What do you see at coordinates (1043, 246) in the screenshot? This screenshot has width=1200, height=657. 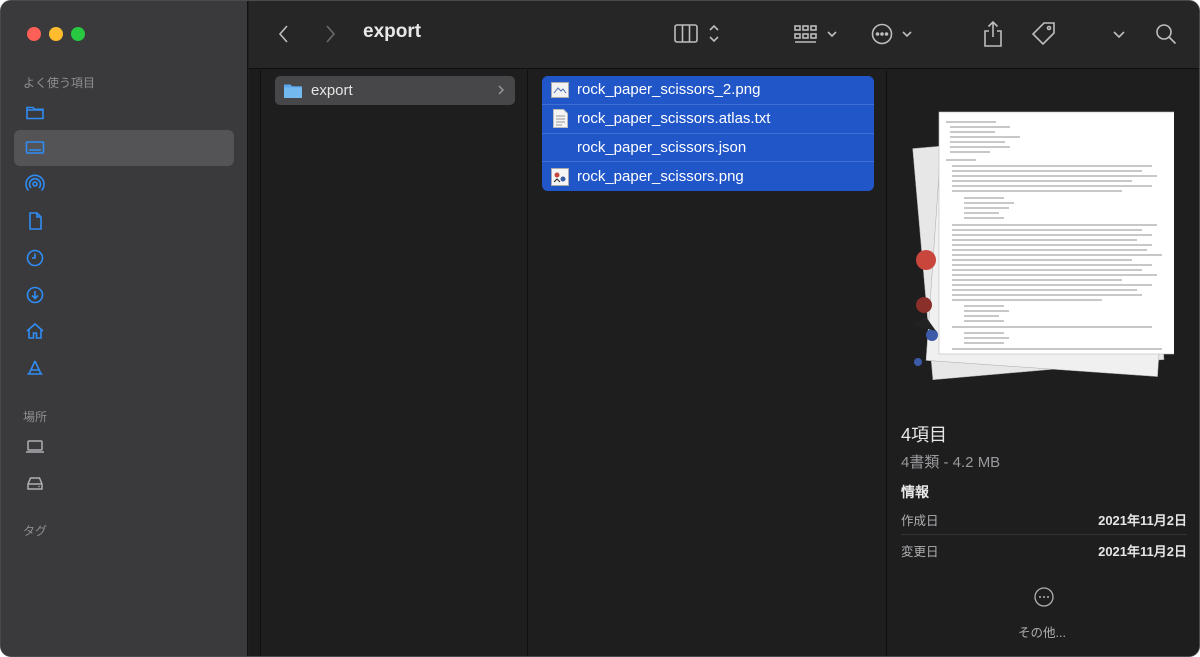 I see `stacked-documents-thumbnail` at bounding box center [1043, 246].